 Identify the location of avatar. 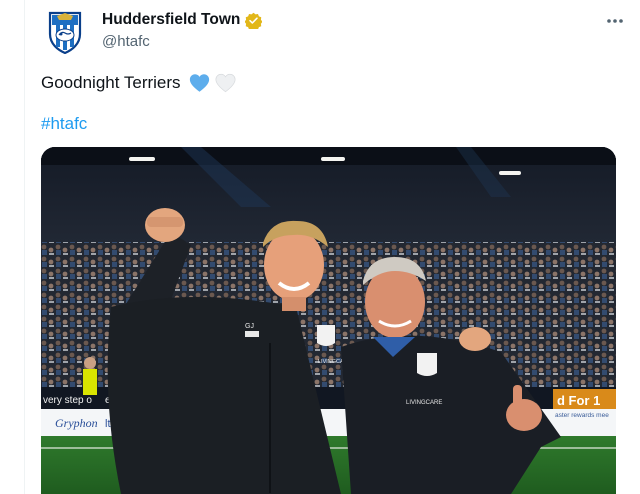
(65, 32).